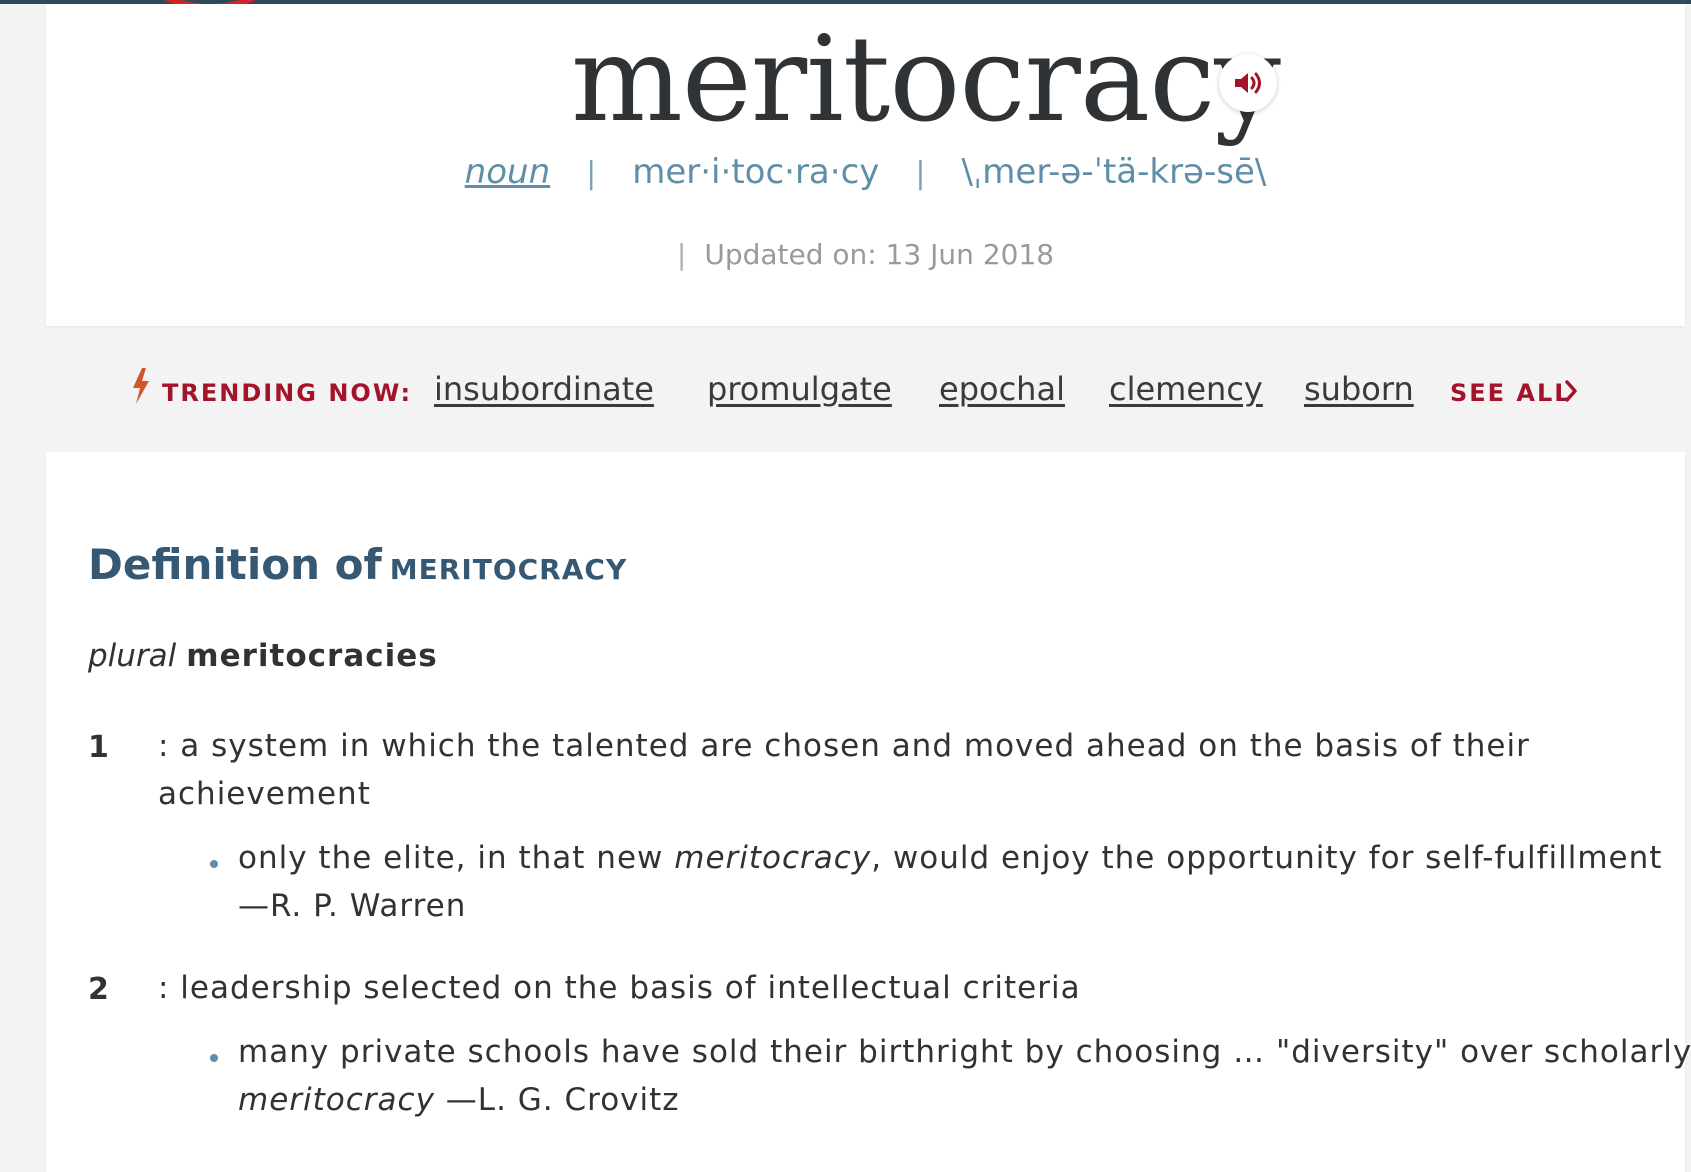  I want to click on definition-heading-word: MERITOCRACY, so click(508, 569).